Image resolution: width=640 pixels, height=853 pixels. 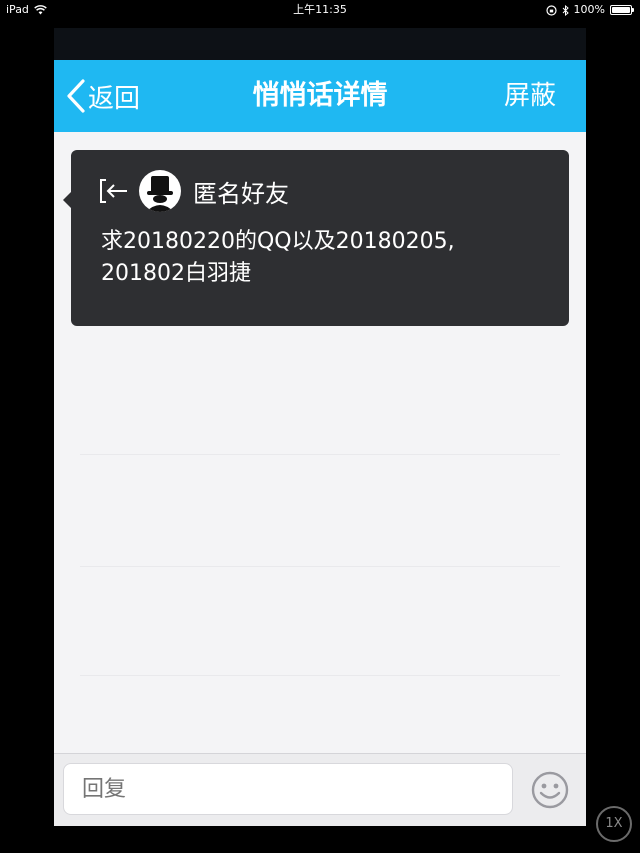 I want to click on message-header: 匿名好友, so click(x=194, y=191).